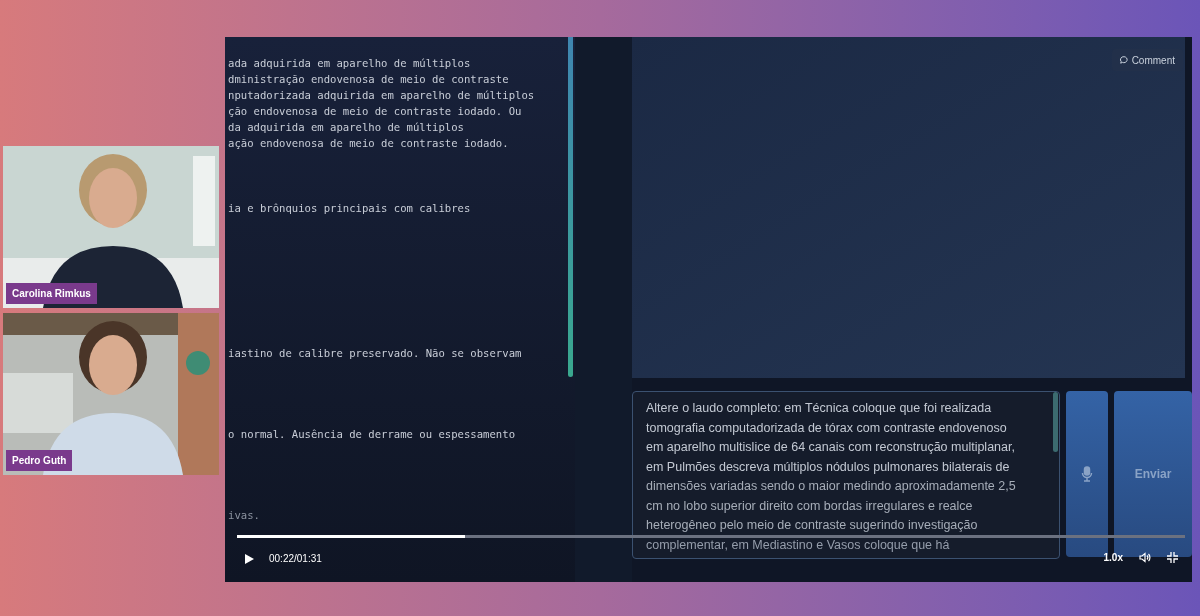 The height and width of the screenshot is (616, 1200). What do you see at coordinates (350, 63) in the screenshot?
I see `report-line: ada adquirida em aparelho de múltiplos` at bounding box center [350, 63].